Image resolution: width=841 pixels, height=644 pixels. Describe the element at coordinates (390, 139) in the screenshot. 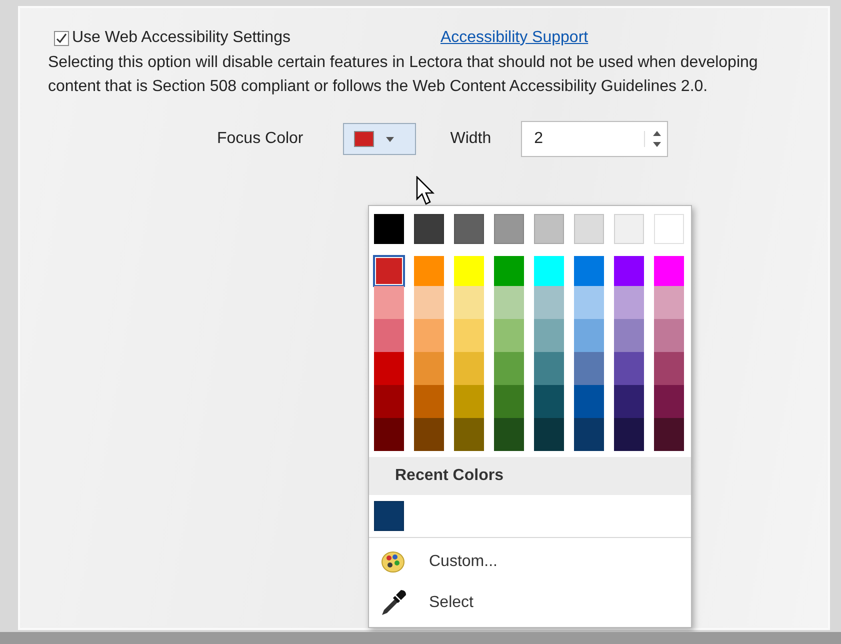

I see `caret-icon` at that location.